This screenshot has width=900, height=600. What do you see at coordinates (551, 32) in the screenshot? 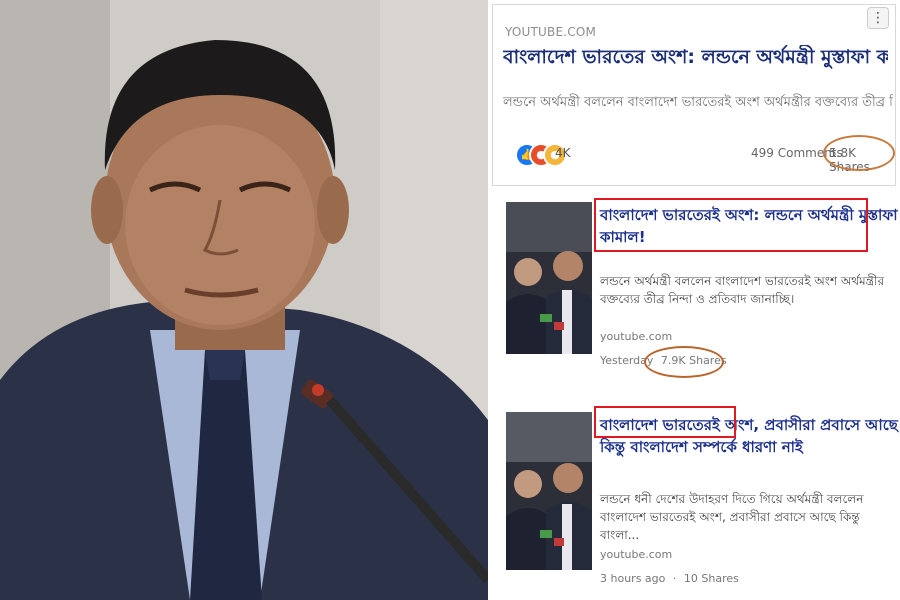
I see `link-source: YOUTUBE.COM` at bounding box center [551, 32].